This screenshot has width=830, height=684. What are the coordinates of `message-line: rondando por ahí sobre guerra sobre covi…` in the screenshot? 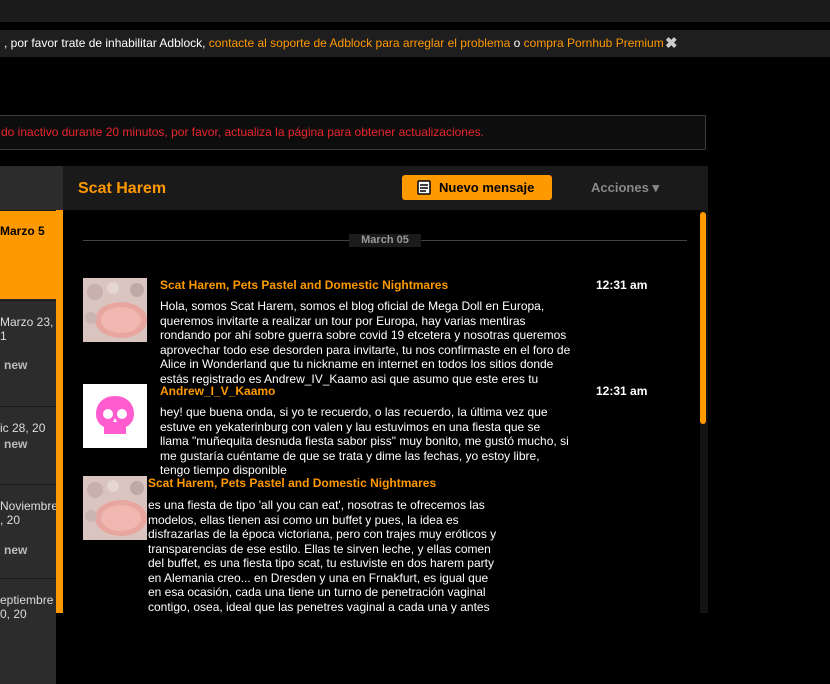 It's located at (363, 335).